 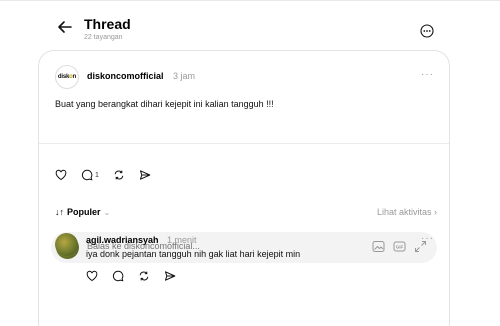 I want to click on image-icon, so click(x=378, y=246).